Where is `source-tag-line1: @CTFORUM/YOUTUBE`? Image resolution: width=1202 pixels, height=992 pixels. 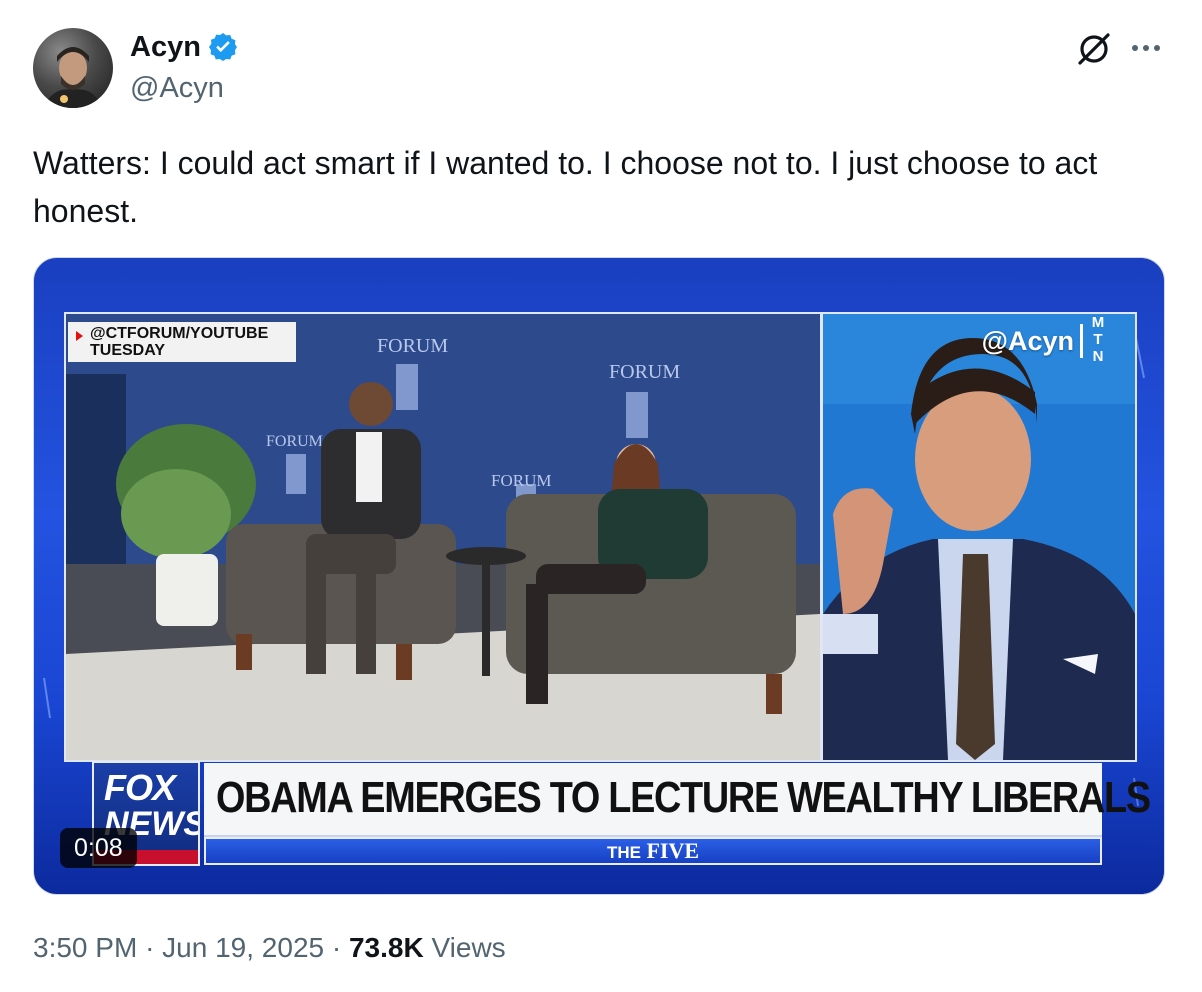
source-tag-line1: @CTFORUM/YOUTUBE is located at coordinates (179, 333).